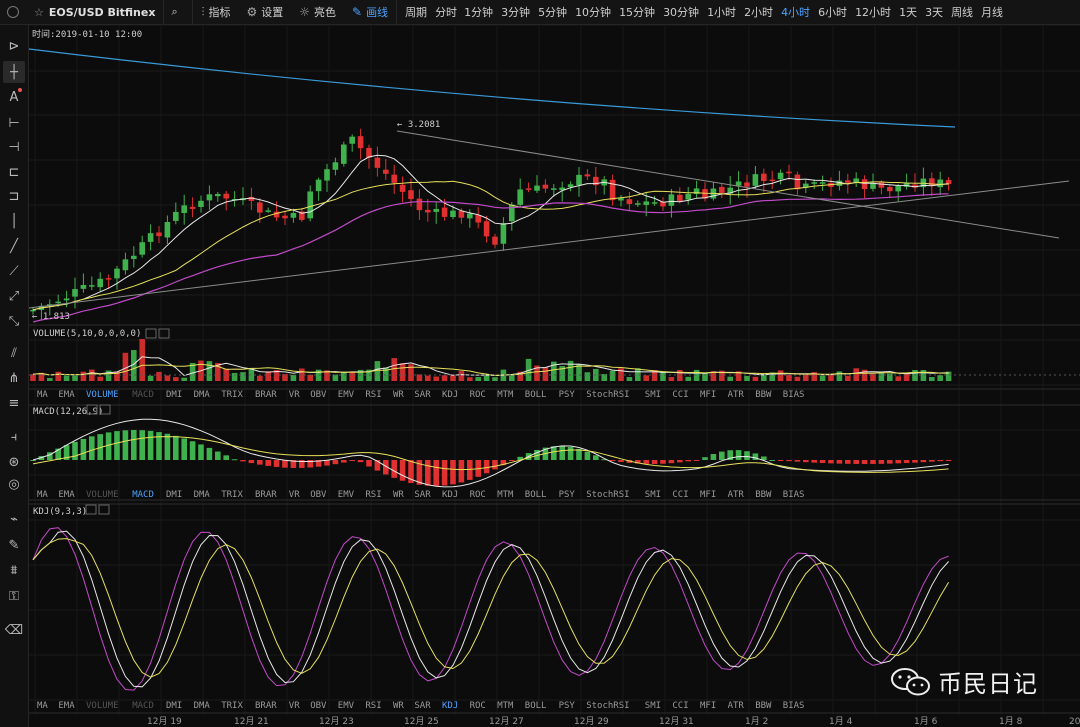  What do you see at coordinates (794, 706) in the screenshot?
I see `indicator-tab-bias: BIAS` at bounding box center [794, 706].